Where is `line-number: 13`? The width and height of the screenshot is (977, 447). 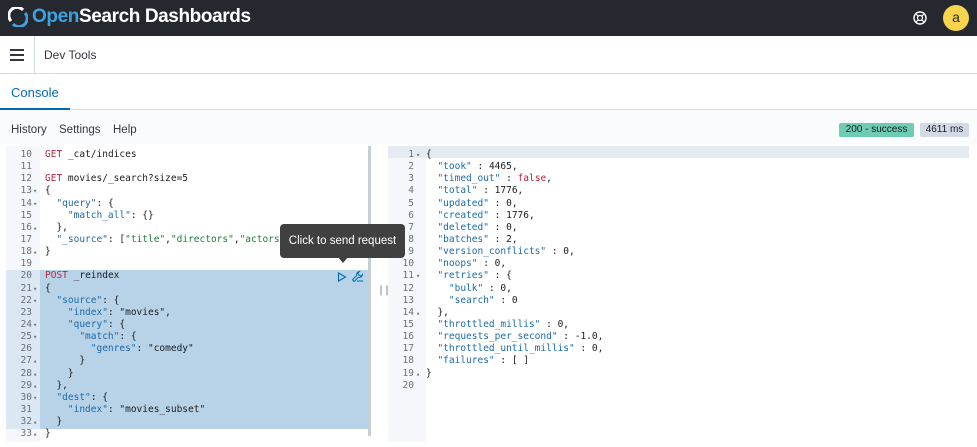
line-number: 13 is located at coordinates (408, 300).